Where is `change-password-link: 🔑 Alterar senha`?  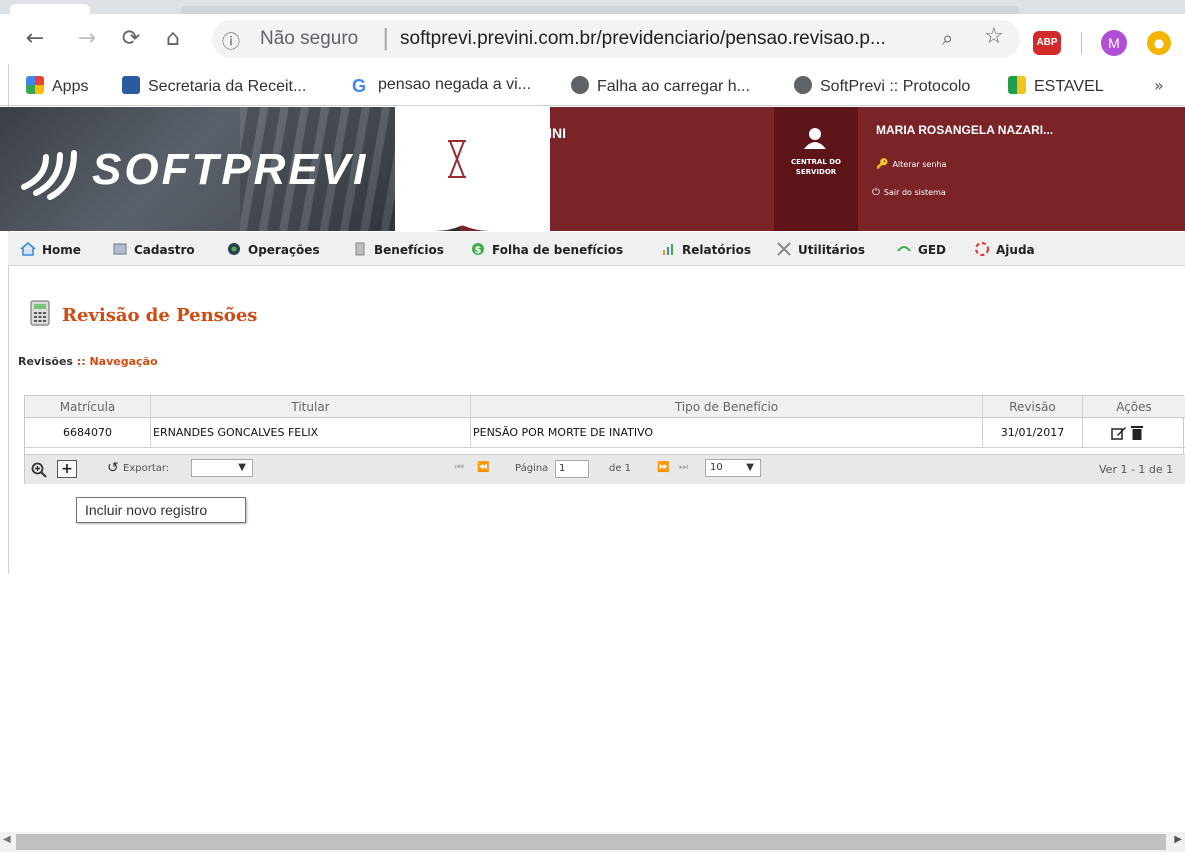 change-password-link: 🔑 Alterar senha is located at coordinates (911, 164).